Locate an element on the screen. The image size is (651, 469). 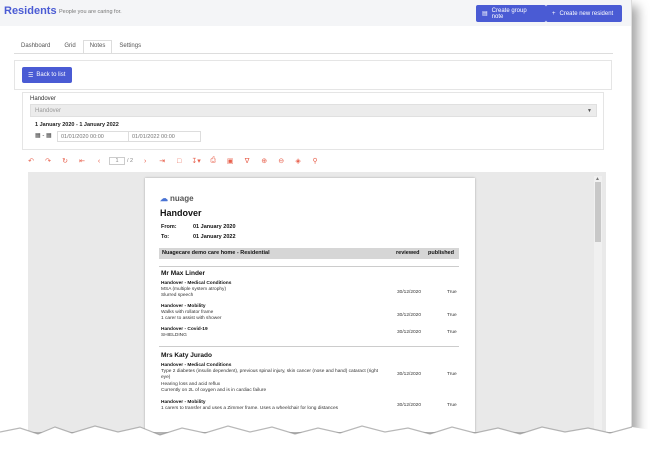
redo-icon: ↷ is located at coordinates (48, 161).